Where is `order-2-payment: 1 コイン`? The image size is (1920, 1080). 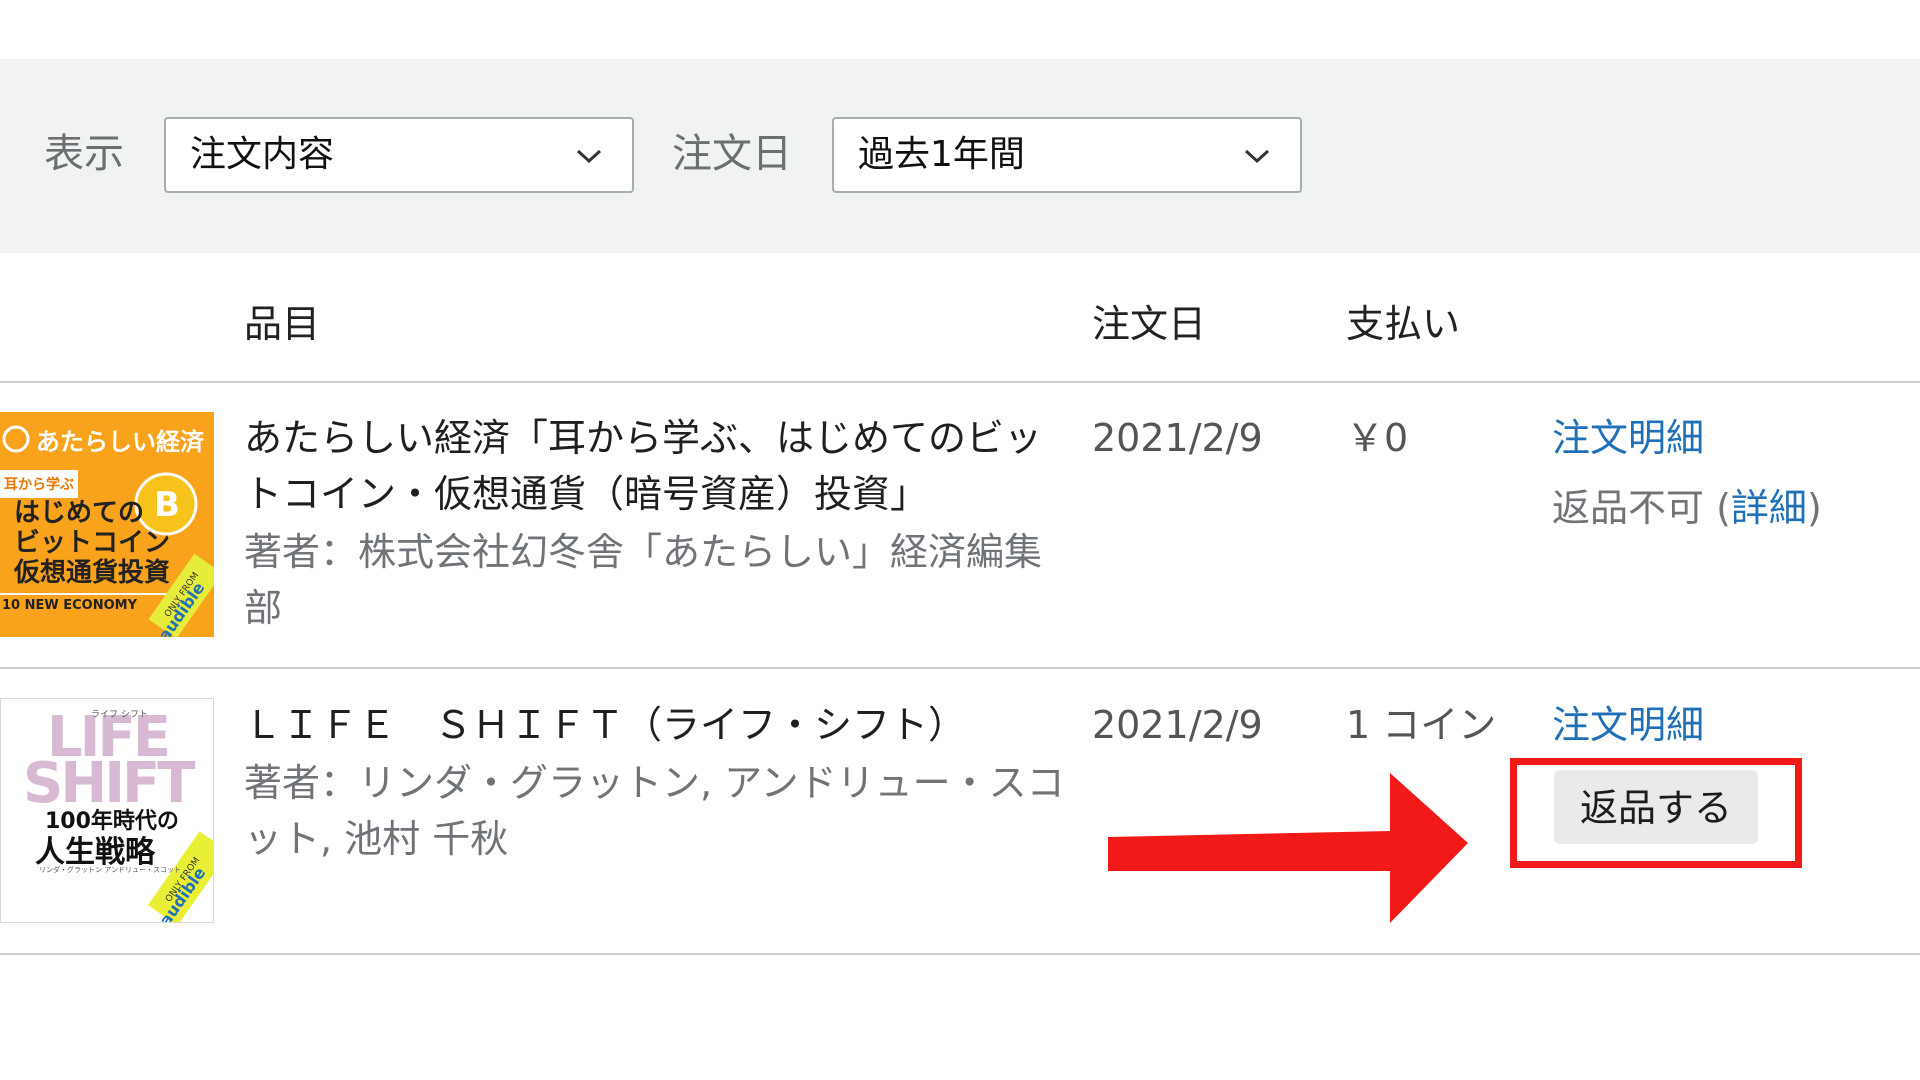
order-2-payment: 1 コイン is located at coordinates (1421, 725).